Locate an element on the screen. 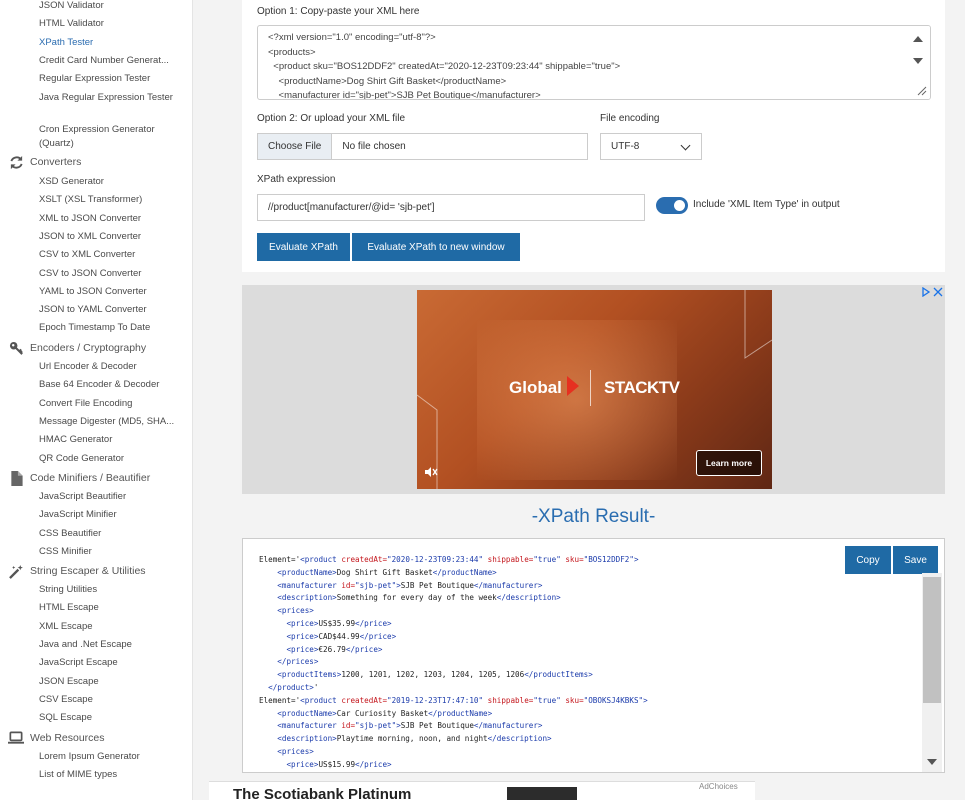 The height and width of the screenshot is (800, 965). sidebar-item-escaper-0: String Utilities is located at coordinates (68, 590).